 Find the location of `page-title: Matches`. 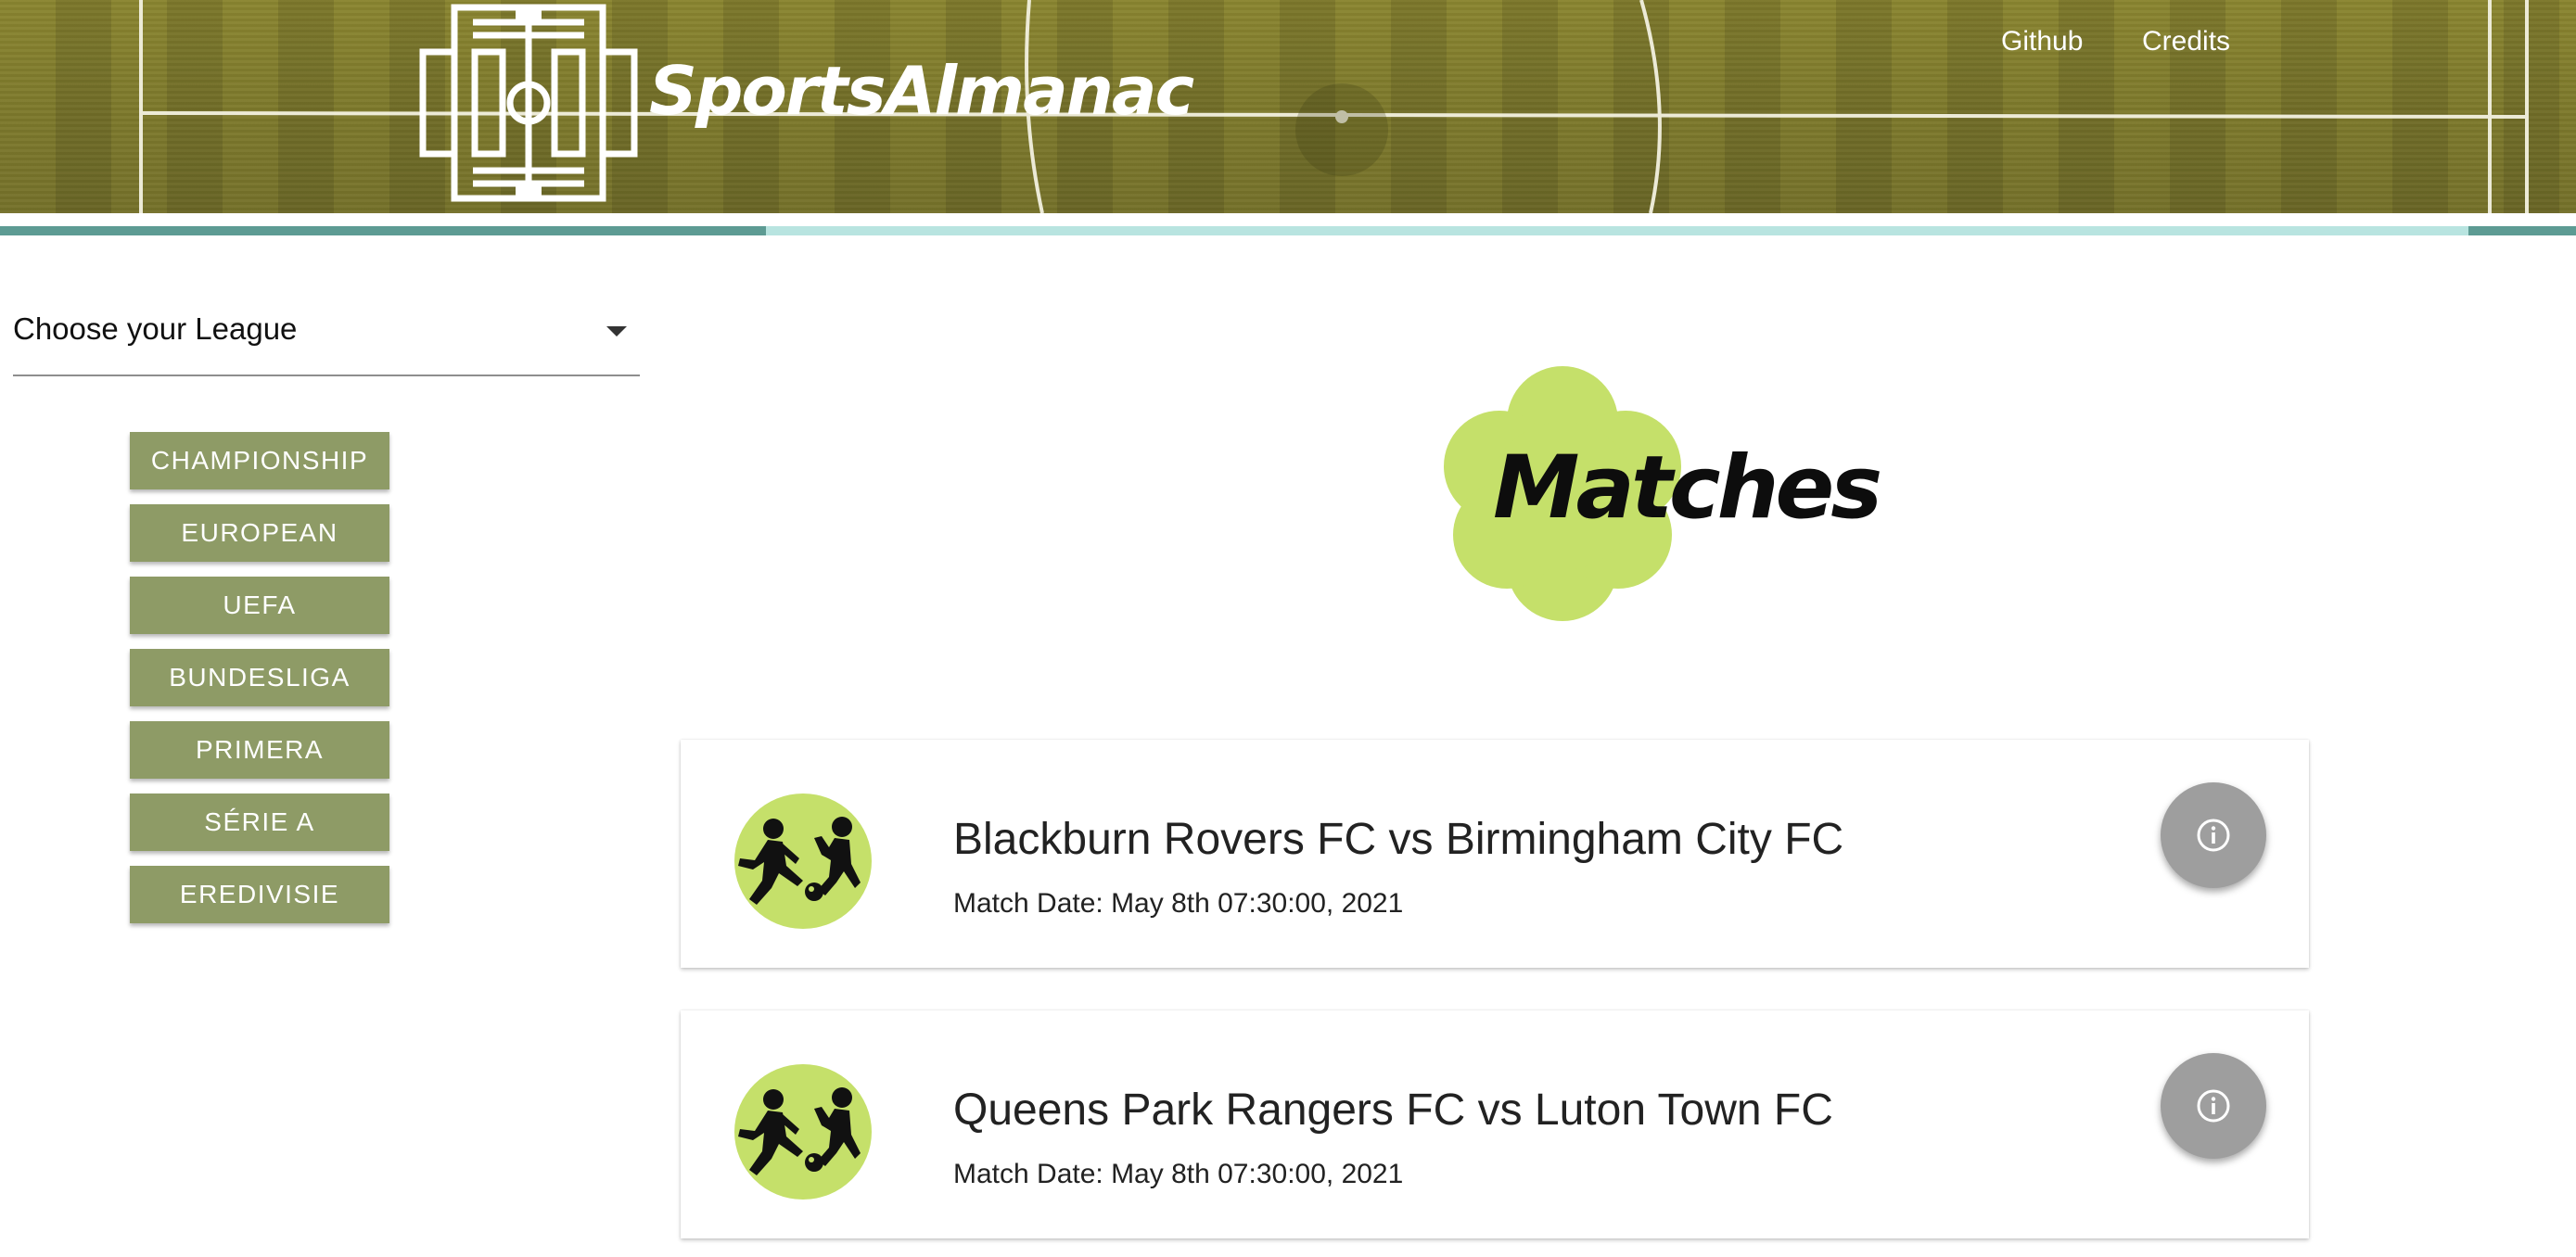

page-title: Matches is located at coordinates (1687, 488).